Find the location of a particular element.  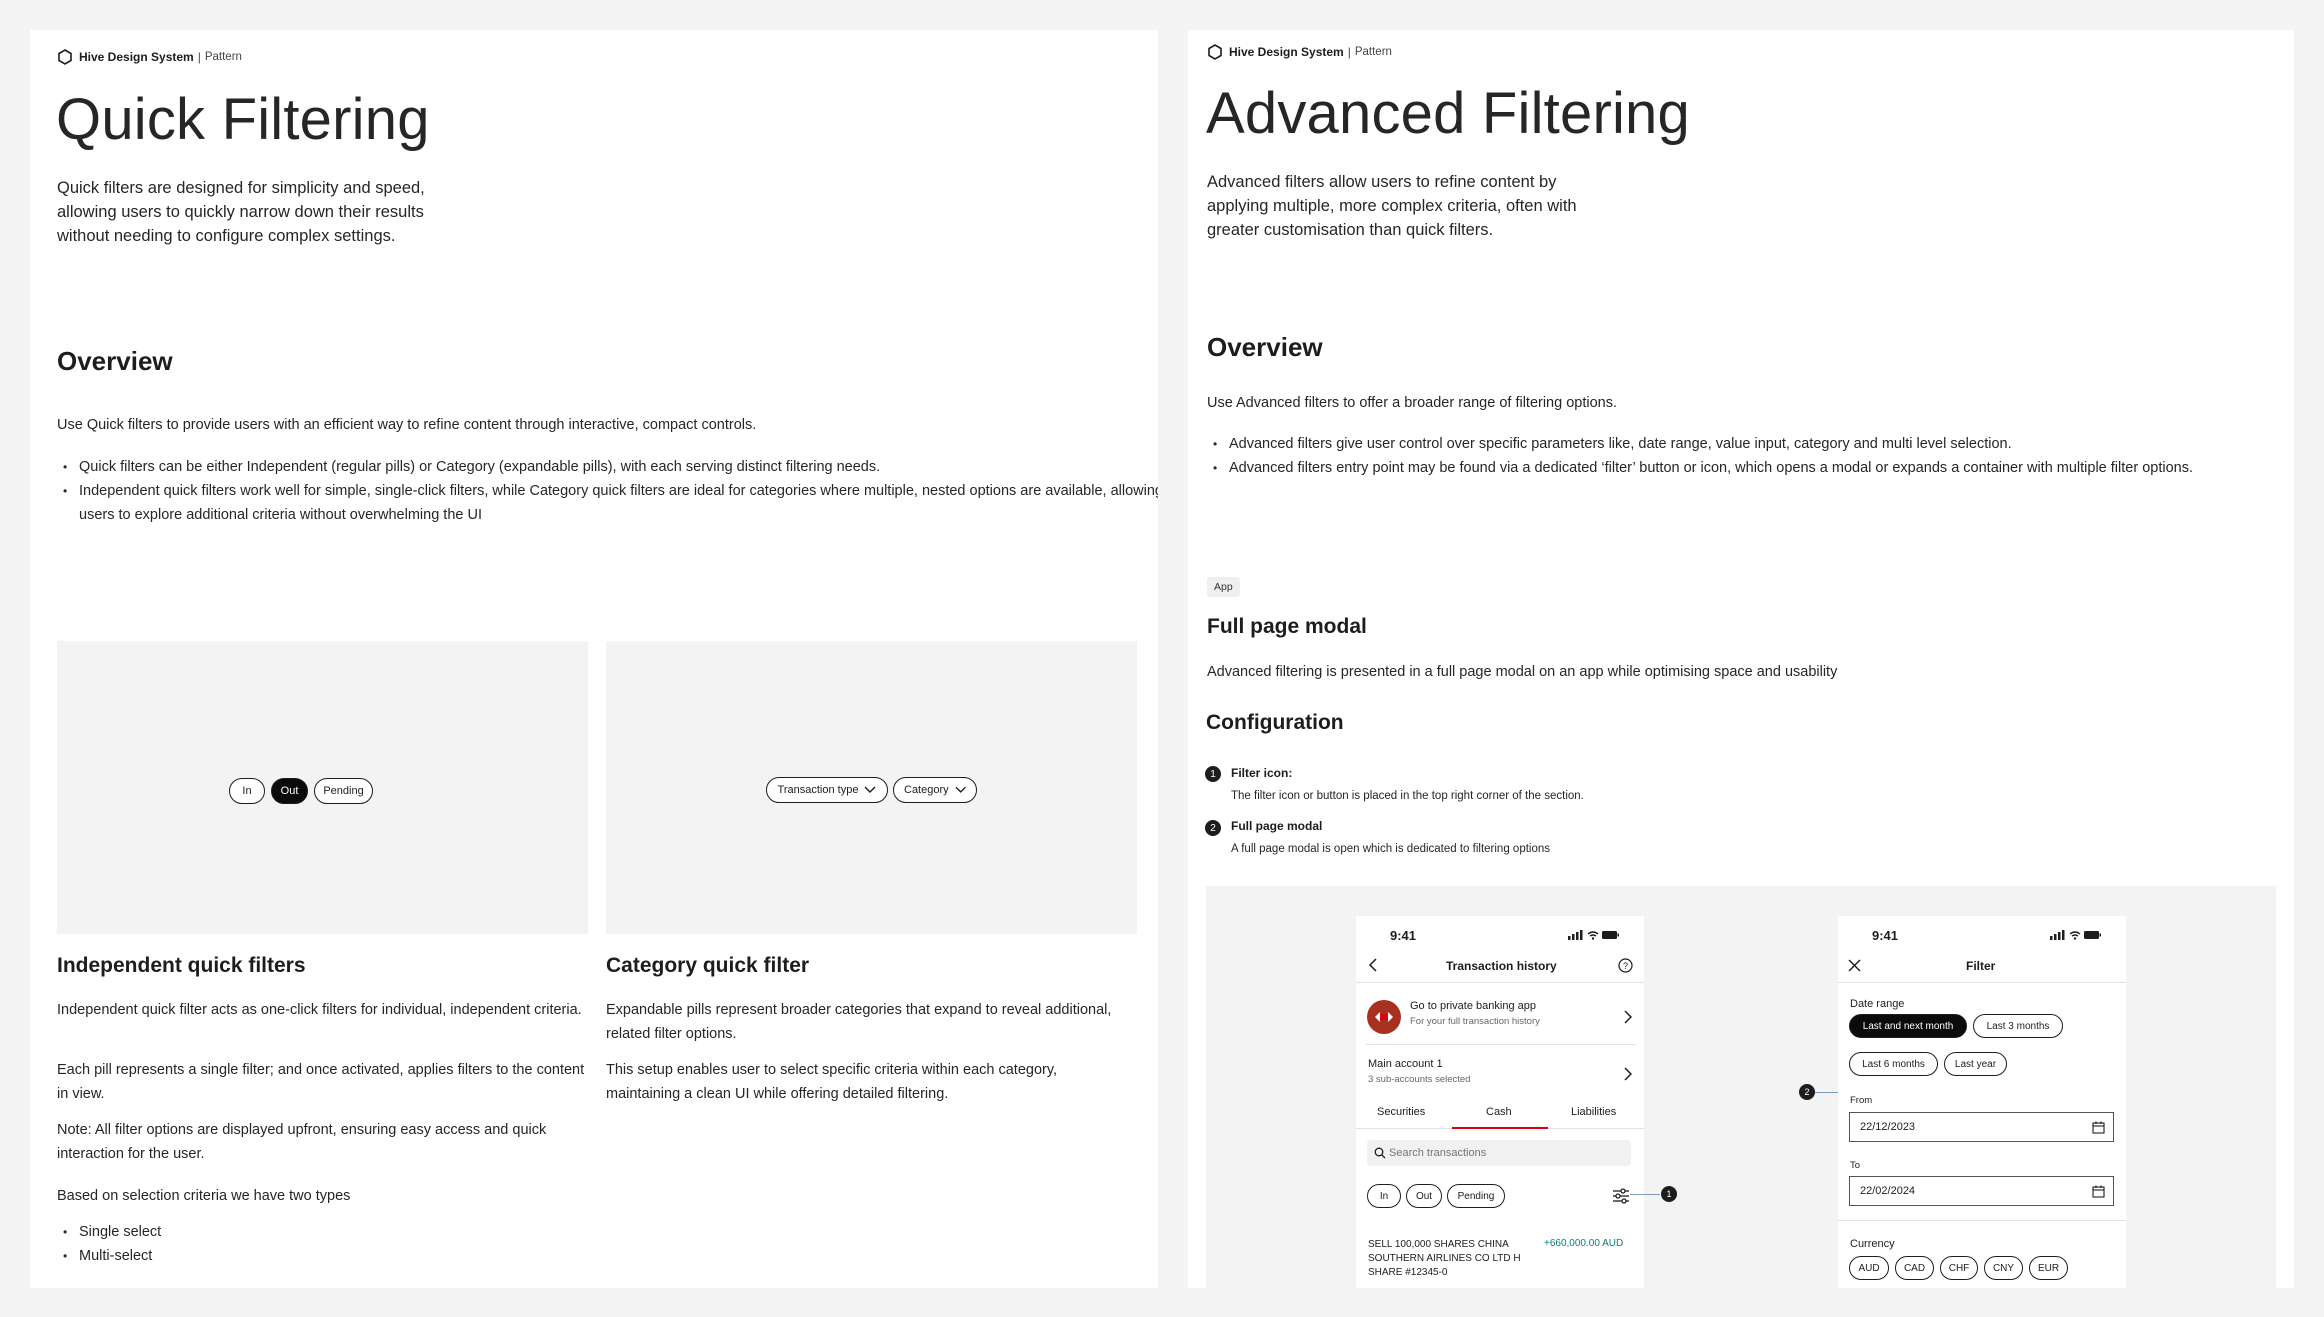

pill-currency-chf: CHF is located at coordinates (1959, 1268).